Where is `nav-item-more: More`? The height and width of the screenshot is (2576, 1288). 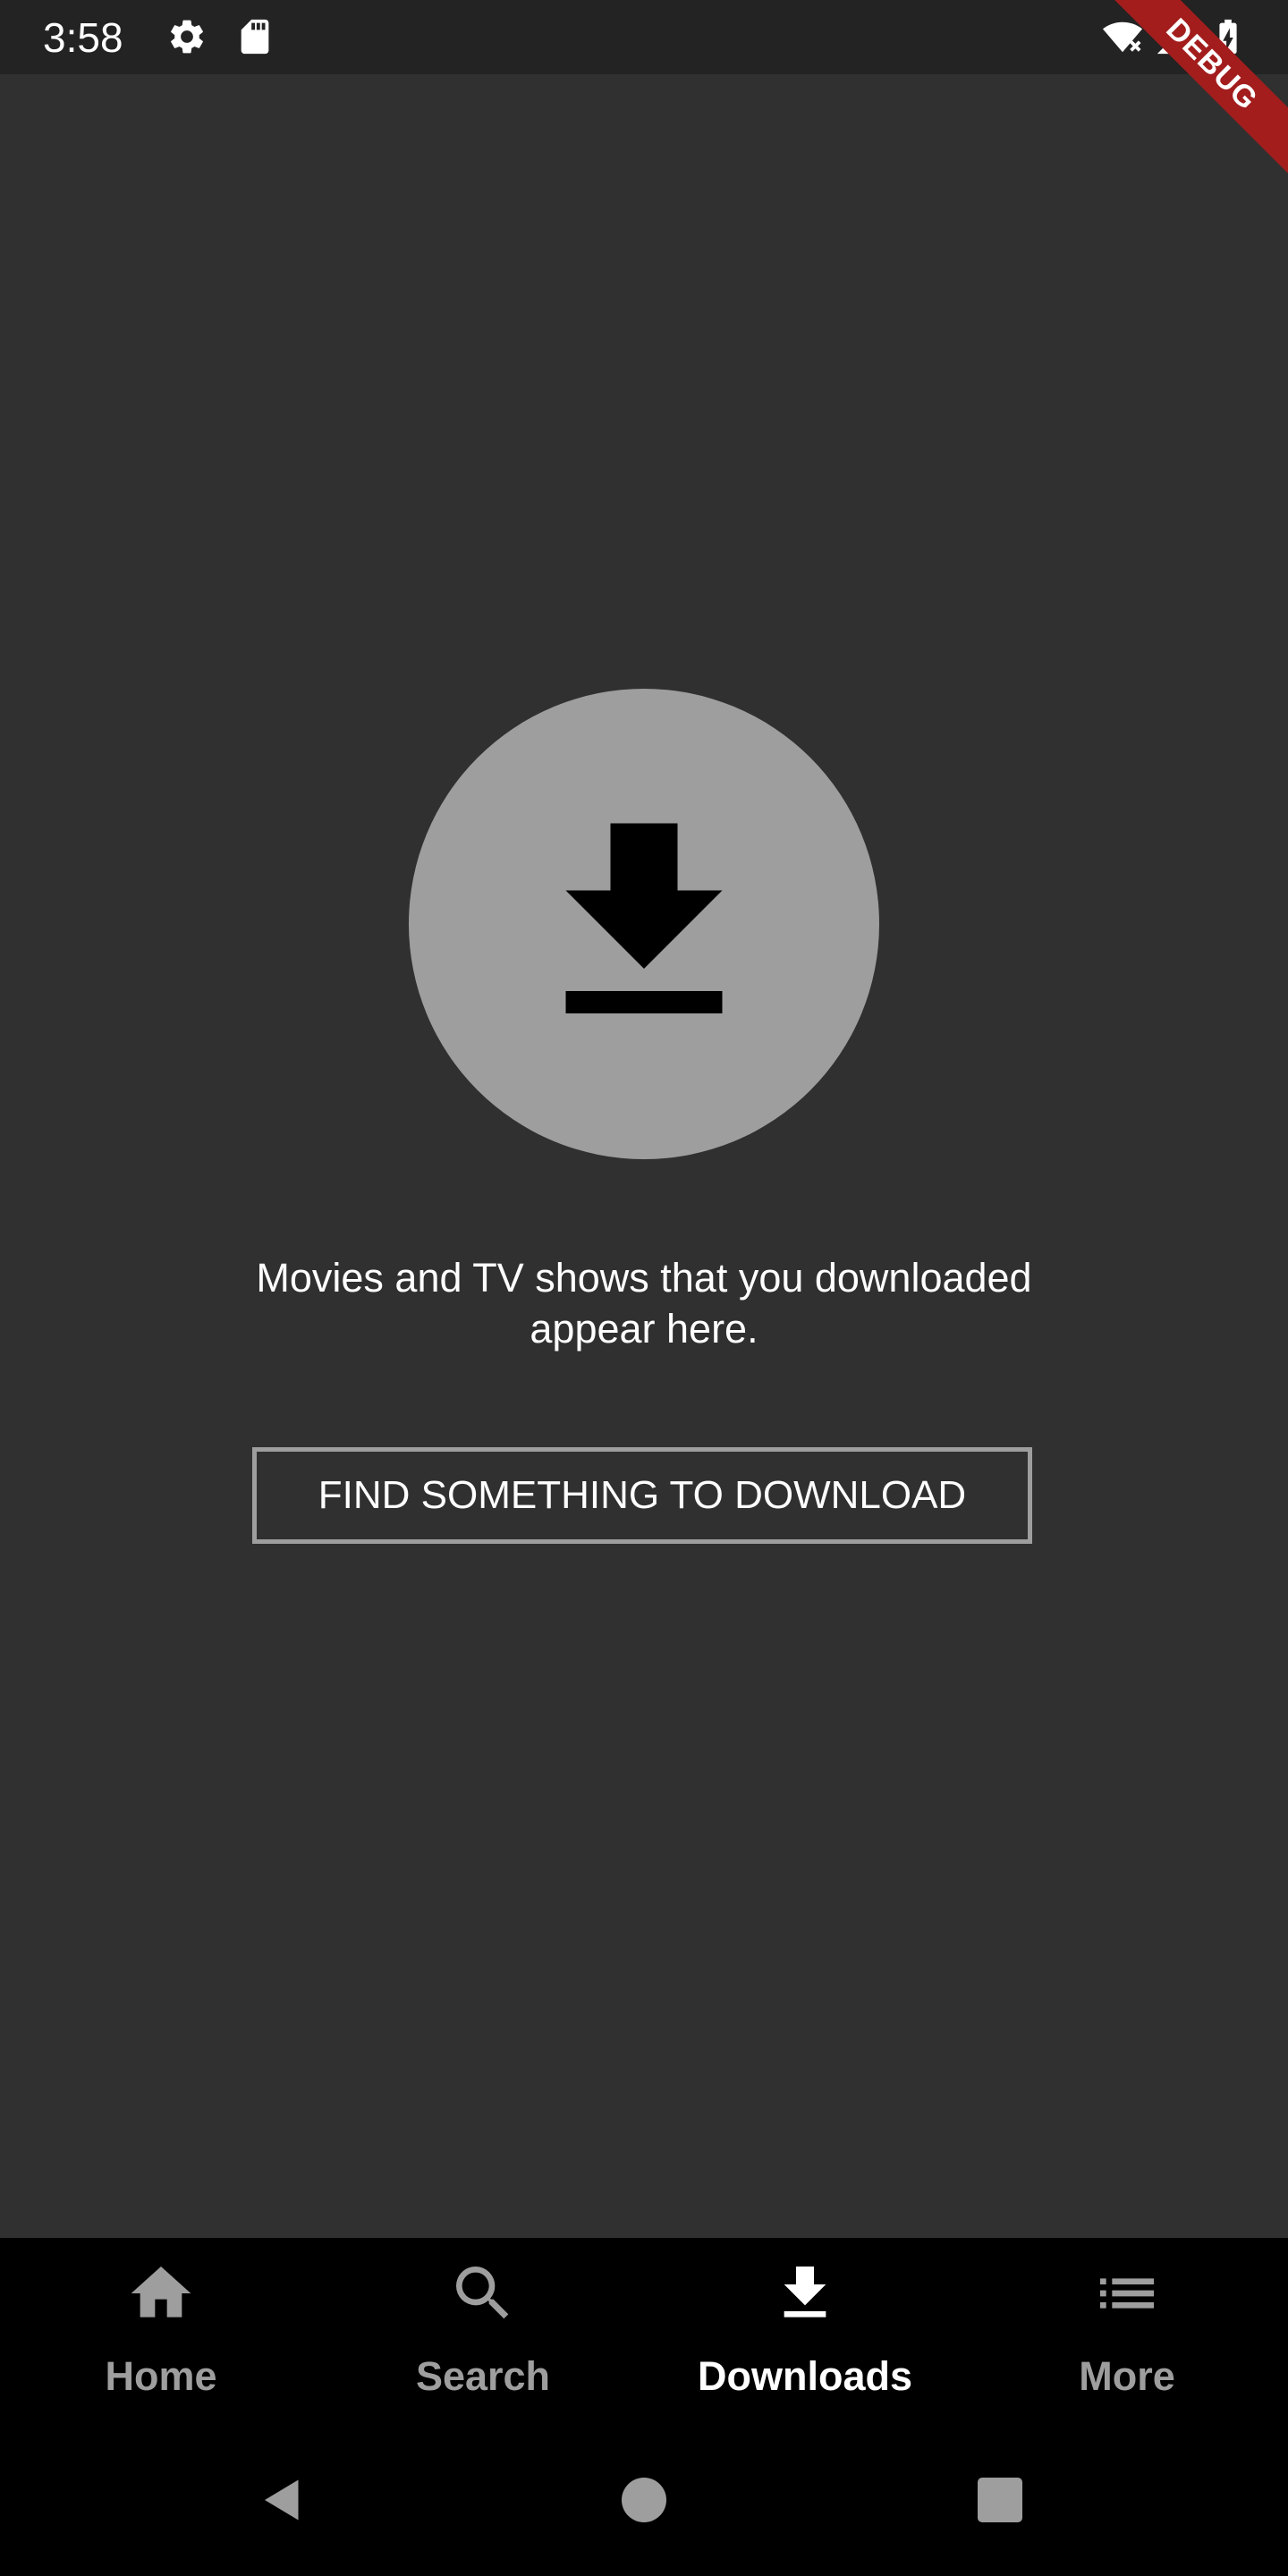 nav-item-more: More is located at coordinates (1127, 2331).